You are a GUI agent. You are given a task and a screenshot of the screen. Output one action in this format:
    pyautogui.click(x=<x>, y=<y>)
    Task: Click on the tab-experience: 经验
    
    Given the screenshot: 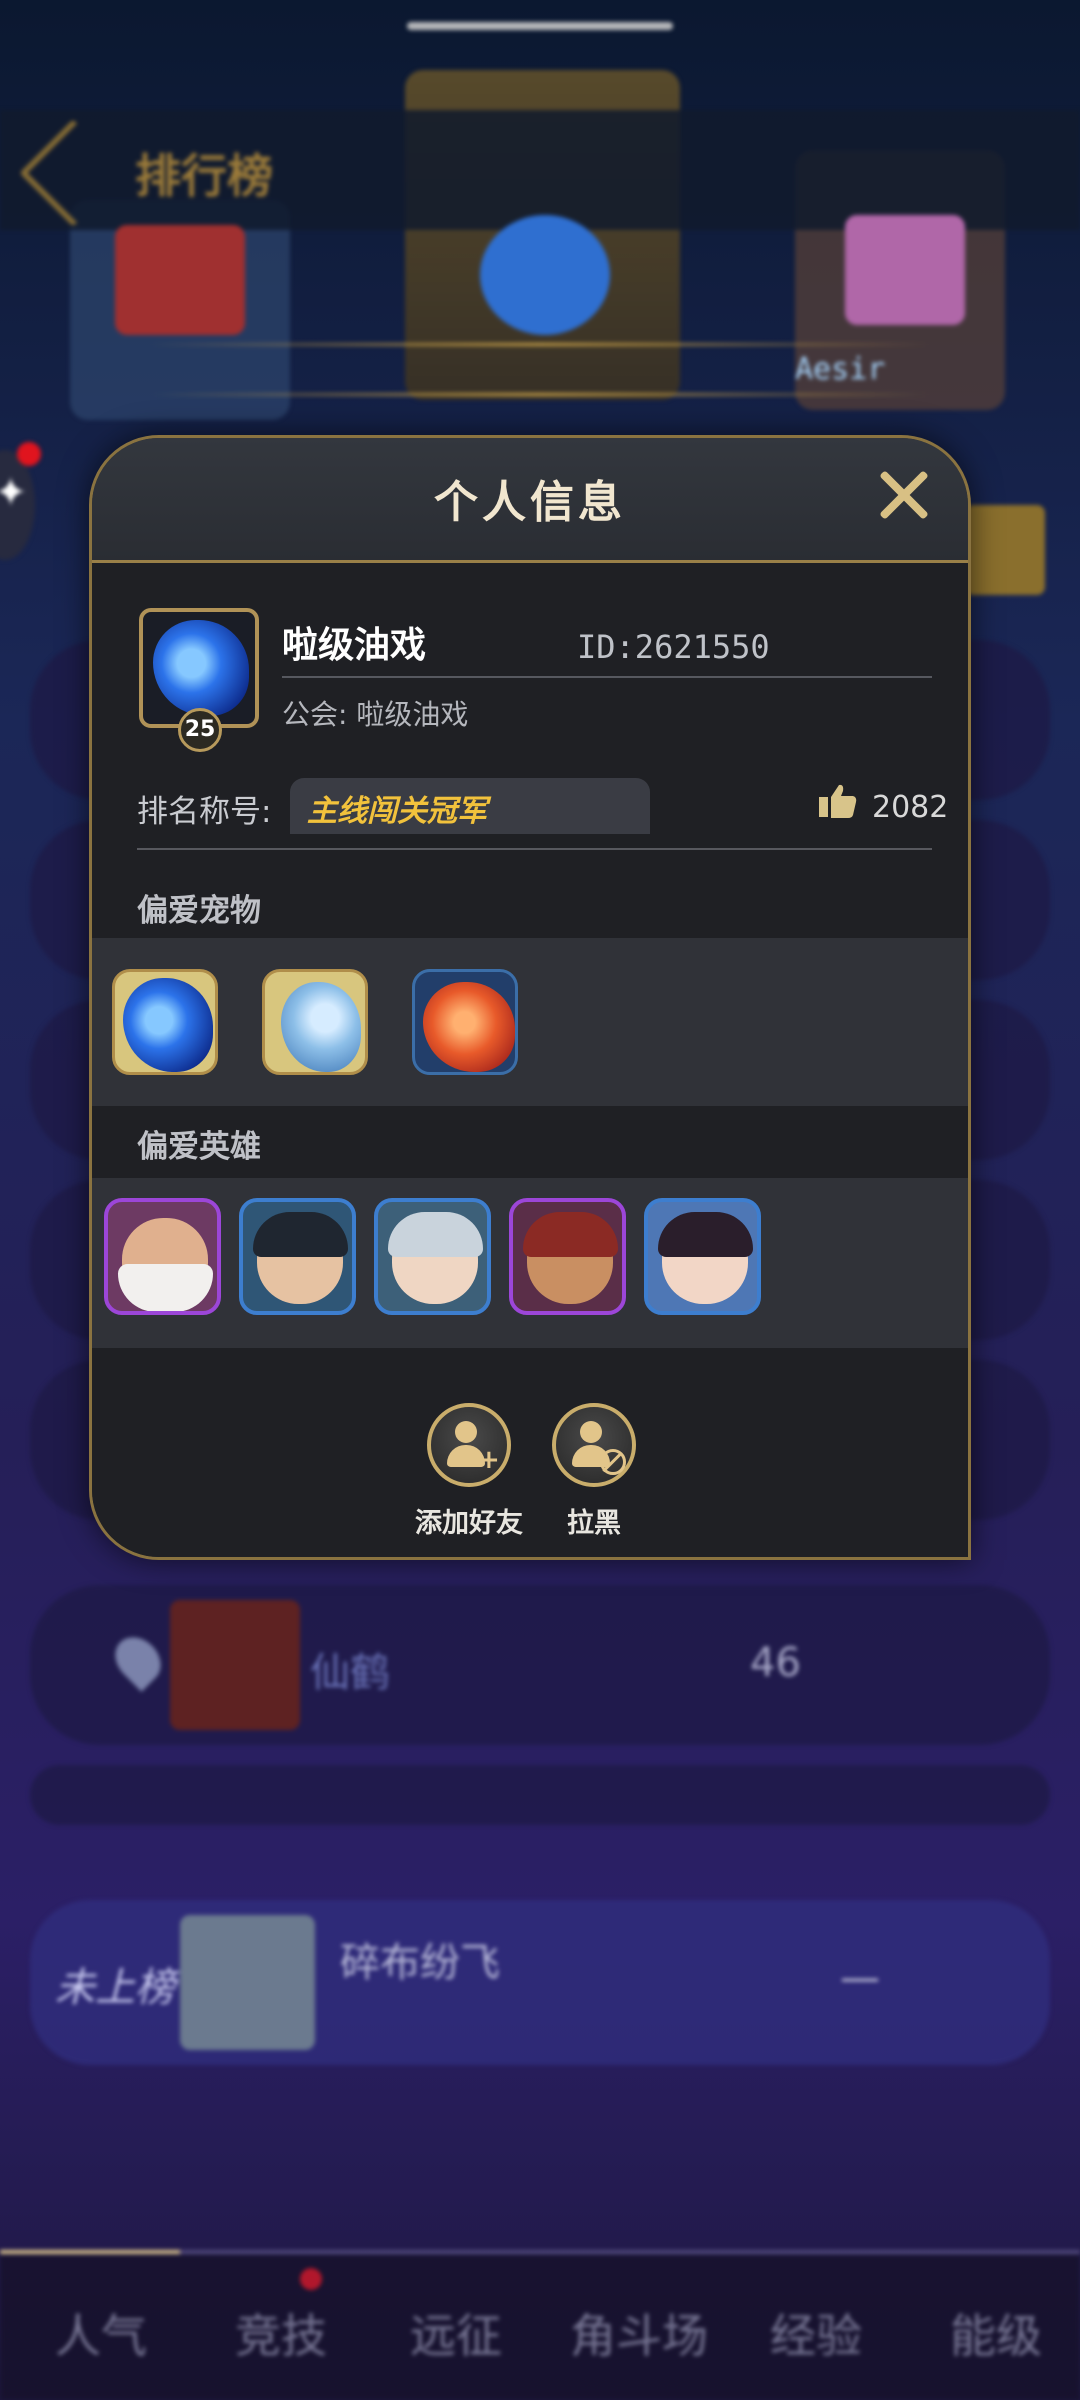 What is the action you would take?
    pyautogui.click(x=816, y=2333)
    